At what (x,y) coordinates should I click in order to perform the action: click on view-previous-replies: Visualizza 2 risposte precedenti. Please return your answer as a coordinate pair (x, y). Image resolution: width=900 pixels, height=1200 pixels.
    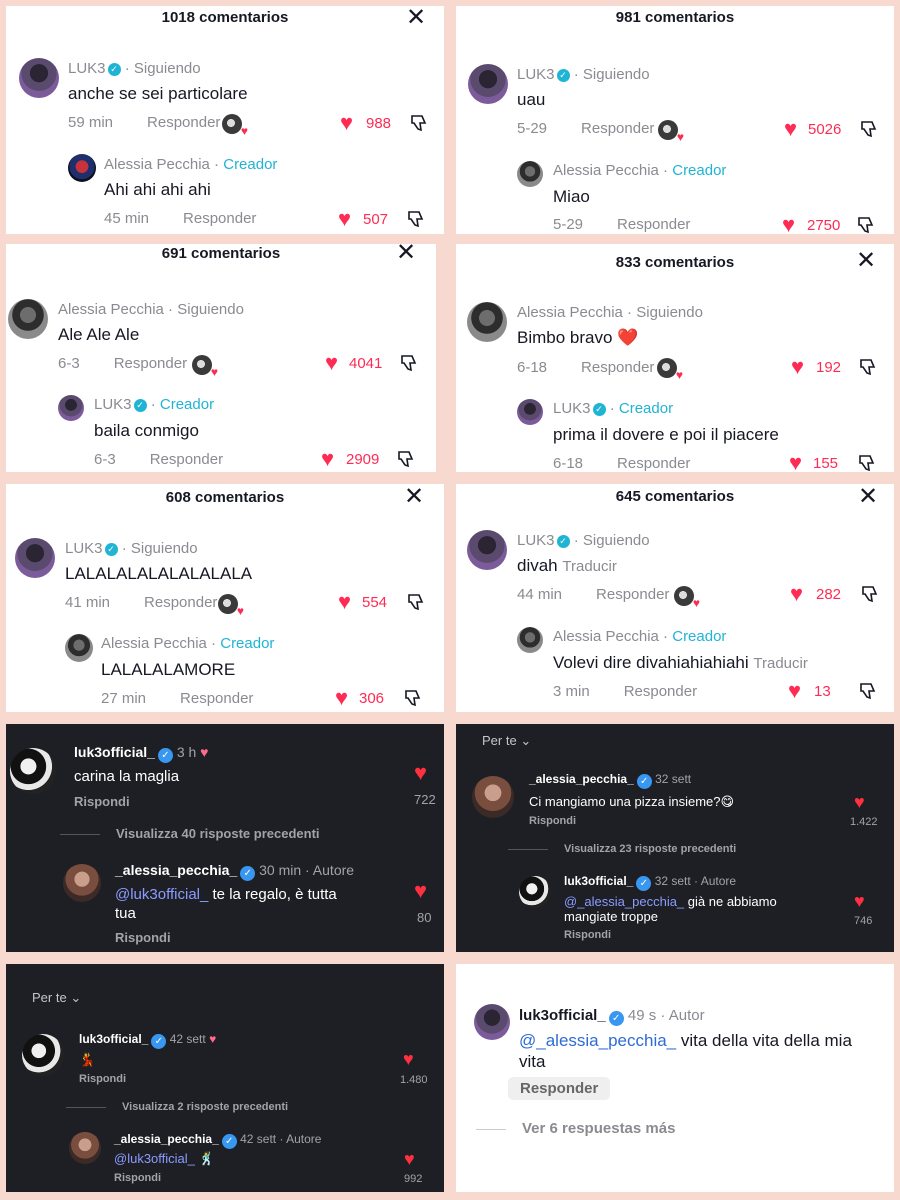
    Looking at the image, I should click on (177, 1107).